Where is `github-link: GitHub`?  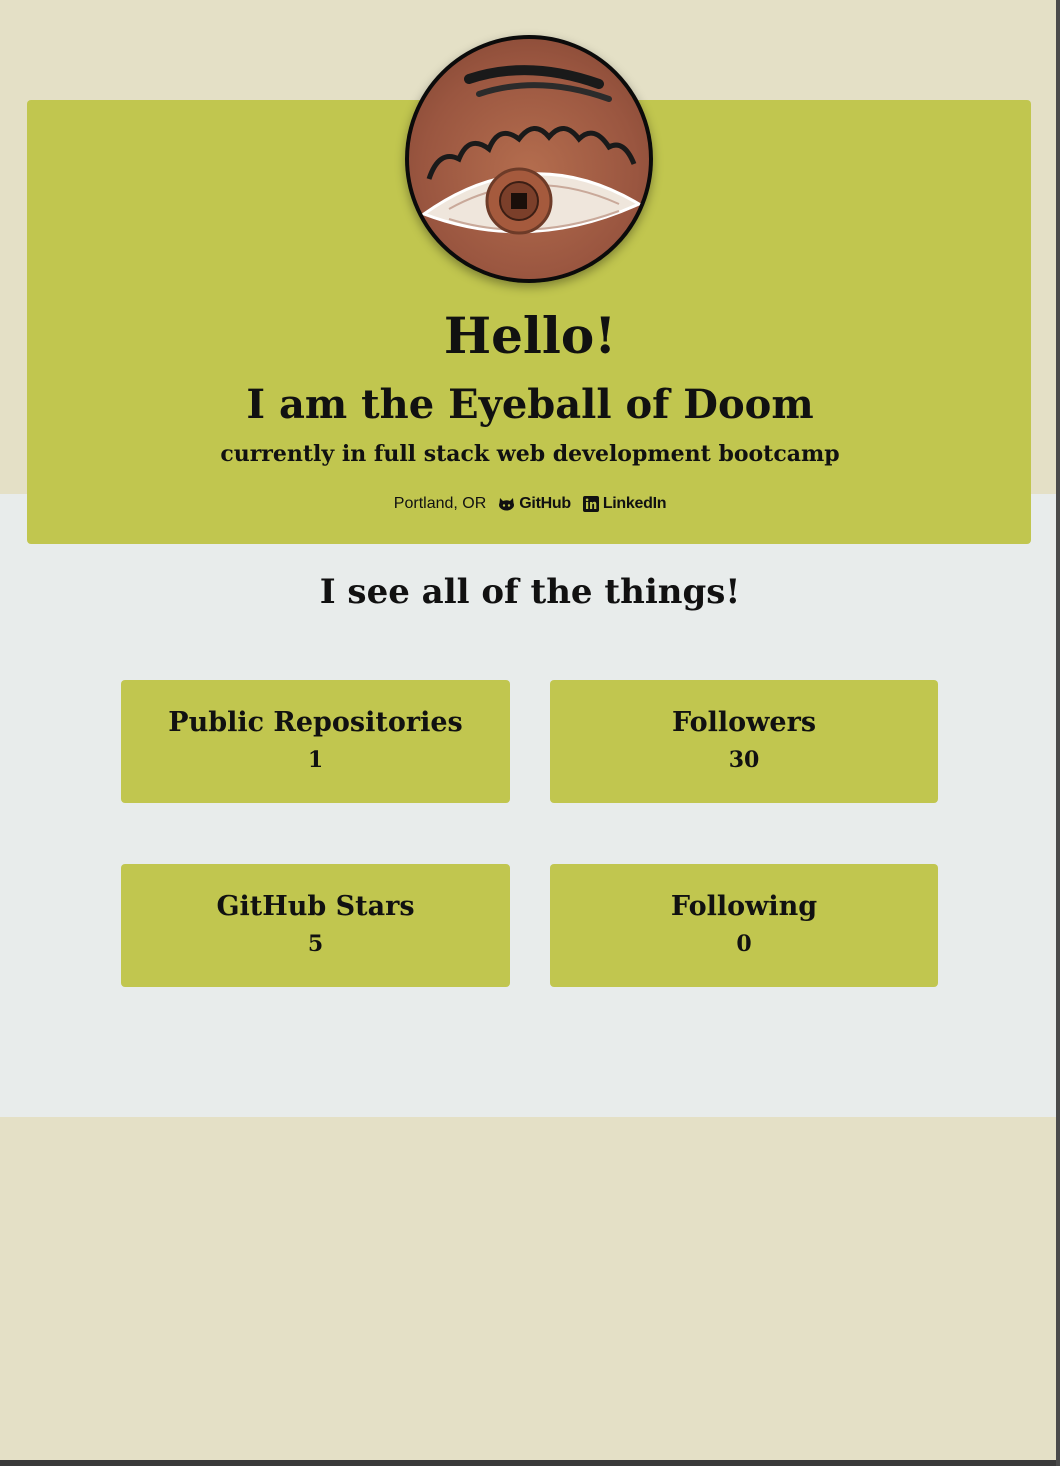
github-link: GitHub is located at coordinates (534, 504).